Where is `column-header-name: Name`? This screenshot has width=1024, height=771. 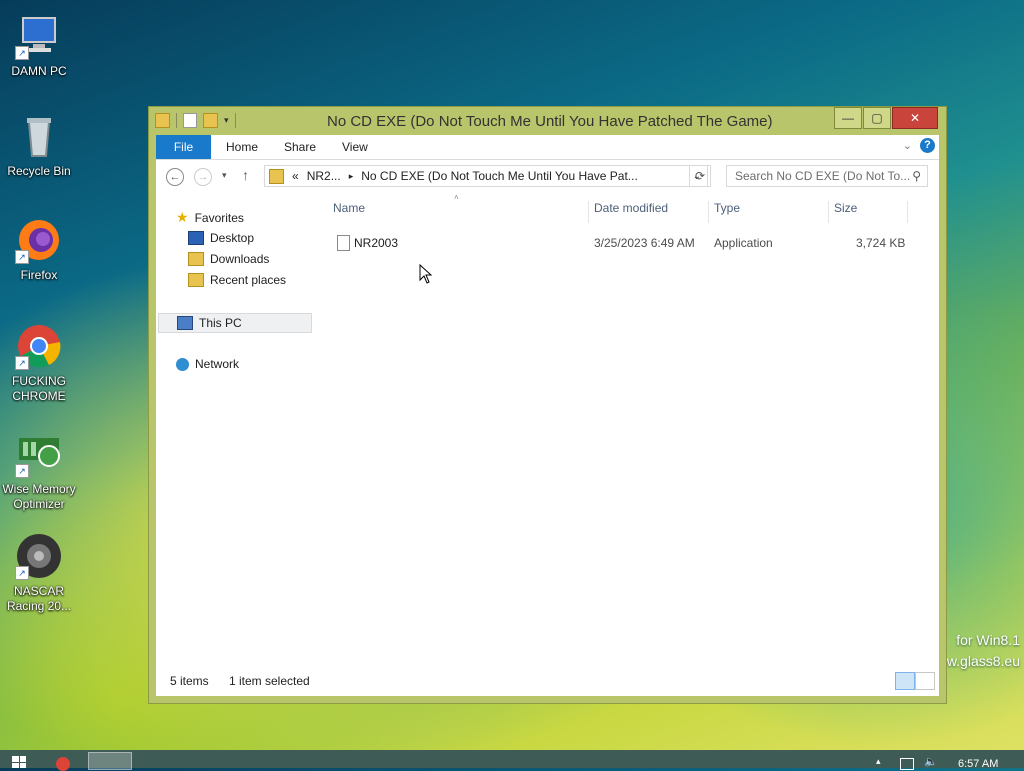 column-header-name: Name is located at coordinates (349, 212).